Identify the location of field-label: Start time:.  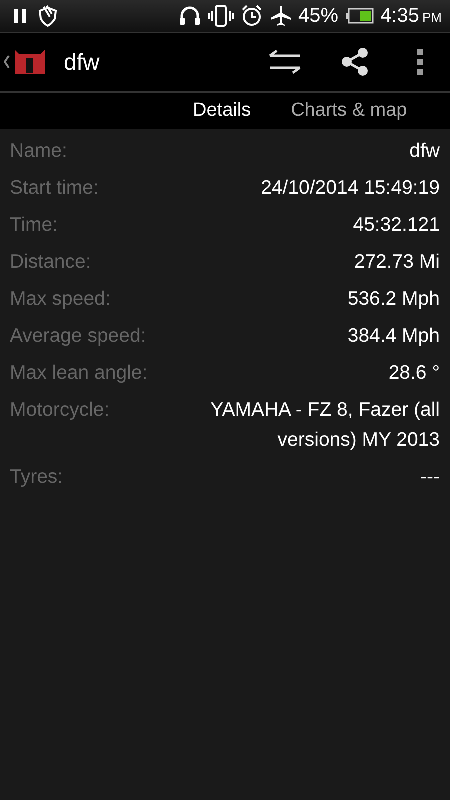
(54, 188).